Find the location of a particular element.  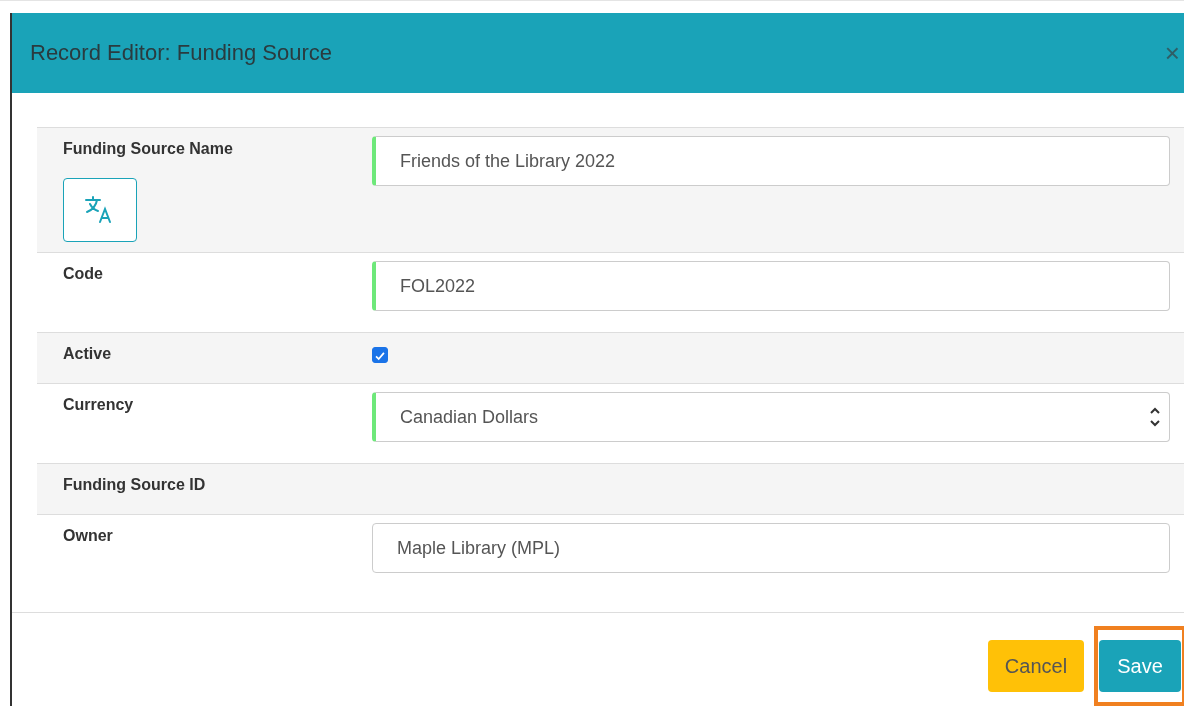

translate-button is located at coordinates (100, 210).